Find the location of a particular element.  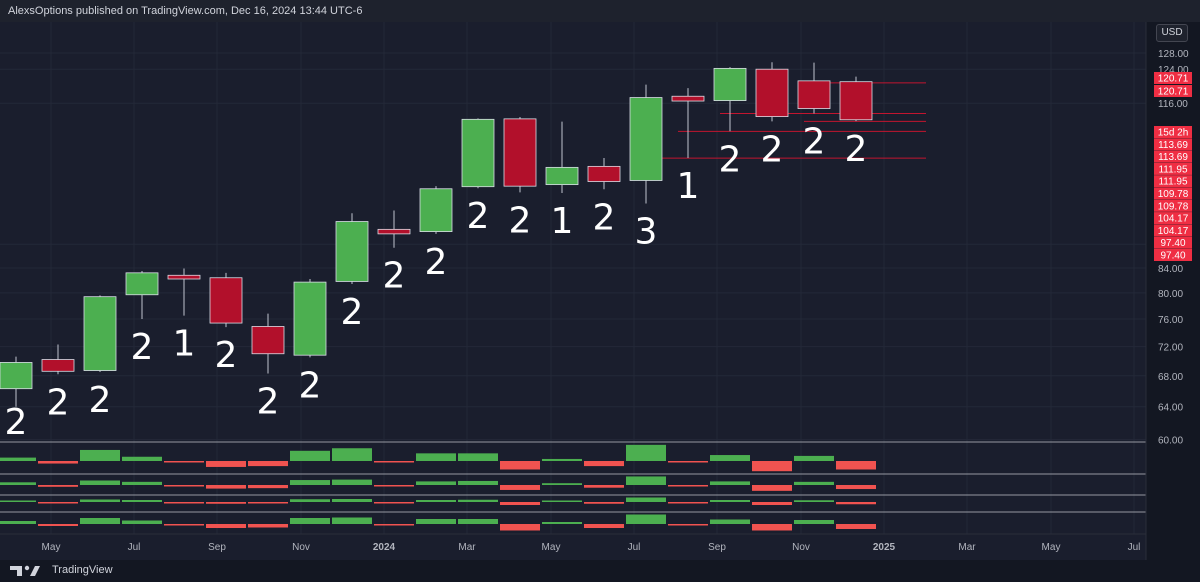

tradingview-brand-text: TradingView is located at coordinates (82, 570).